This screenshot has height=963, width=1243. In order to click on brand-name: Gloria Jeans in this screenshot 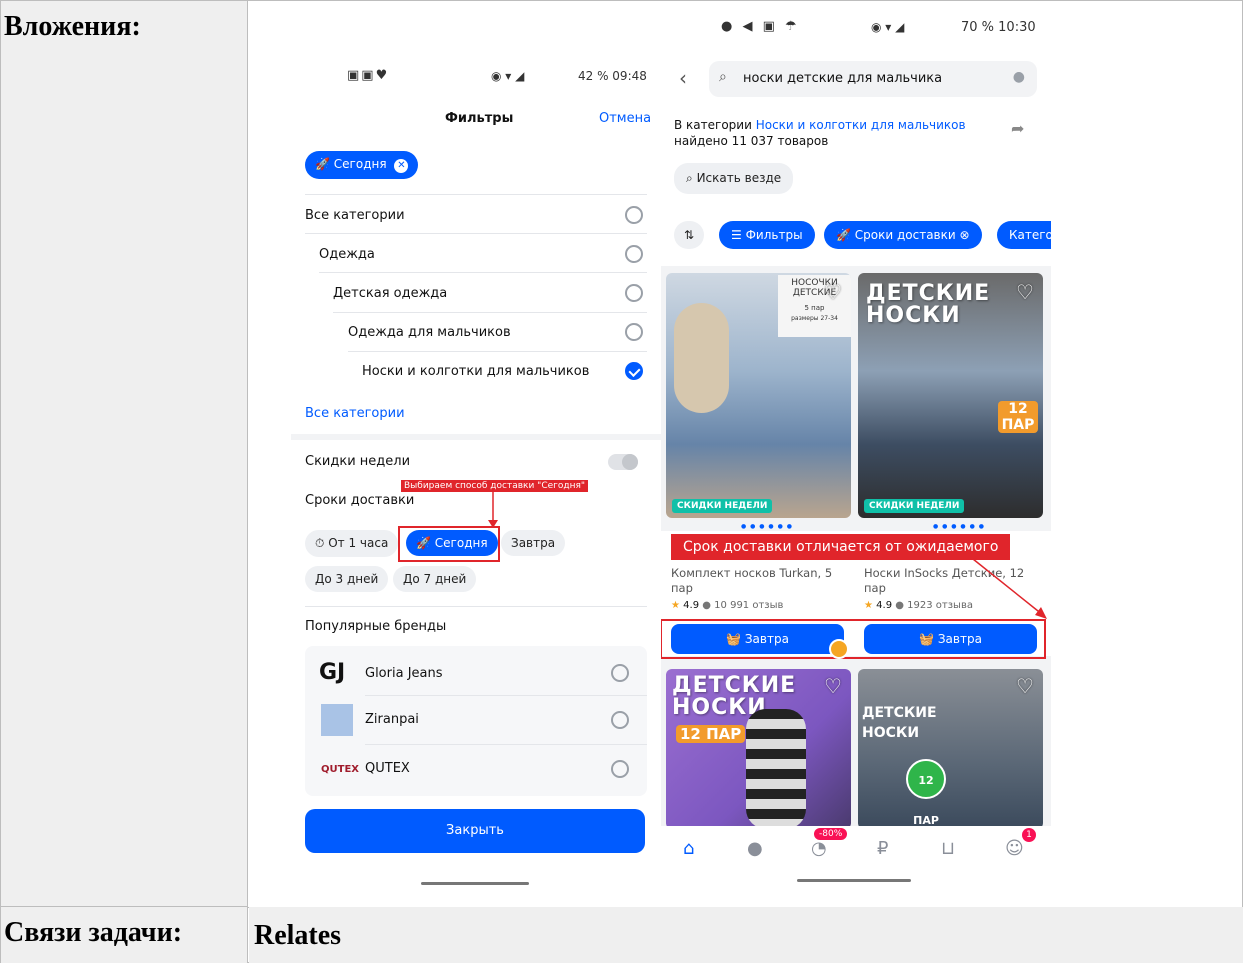, I will do `click(404, 673)`.